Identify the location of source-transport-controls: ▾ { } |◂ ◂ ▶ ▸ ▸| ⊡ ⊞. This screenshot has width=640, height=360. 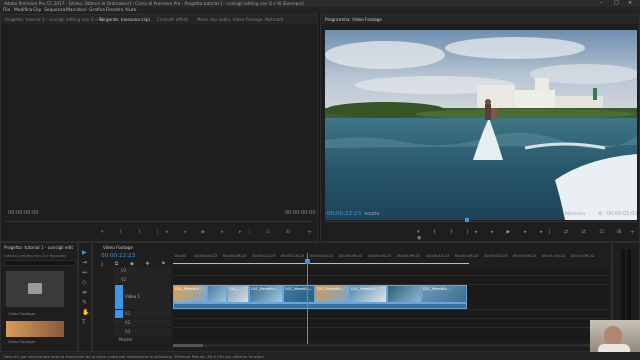
(199, 232).